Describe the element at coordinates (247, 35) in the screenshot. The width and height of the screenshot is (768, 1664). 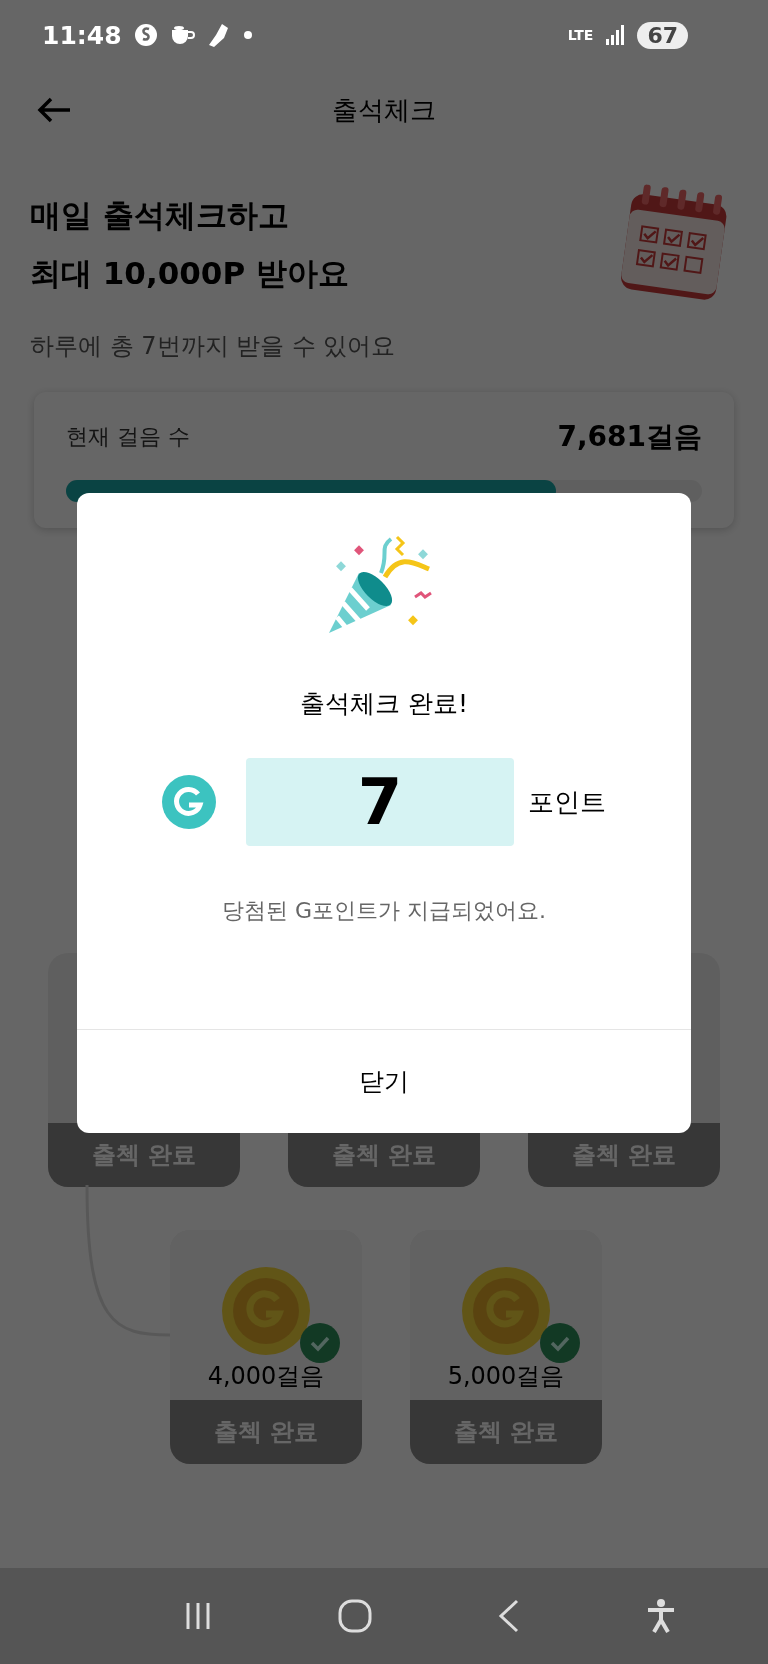
I see `notification-dot-icon` at that location.